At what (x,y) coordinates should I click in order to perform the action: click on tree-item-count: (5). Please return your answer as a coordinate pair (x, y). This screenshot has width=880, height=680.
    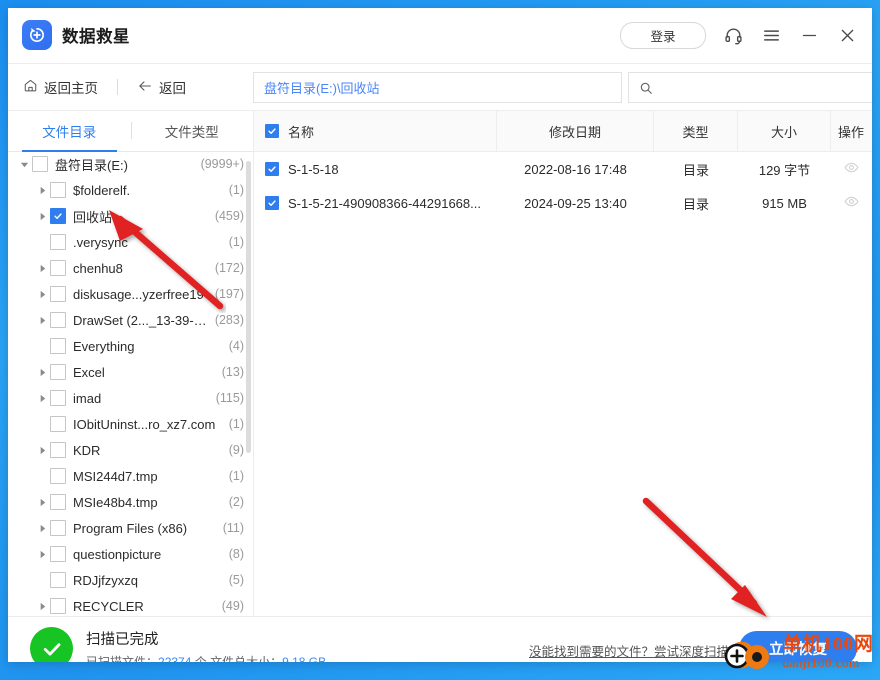
    Looking at the image, I should click on (236, 580).